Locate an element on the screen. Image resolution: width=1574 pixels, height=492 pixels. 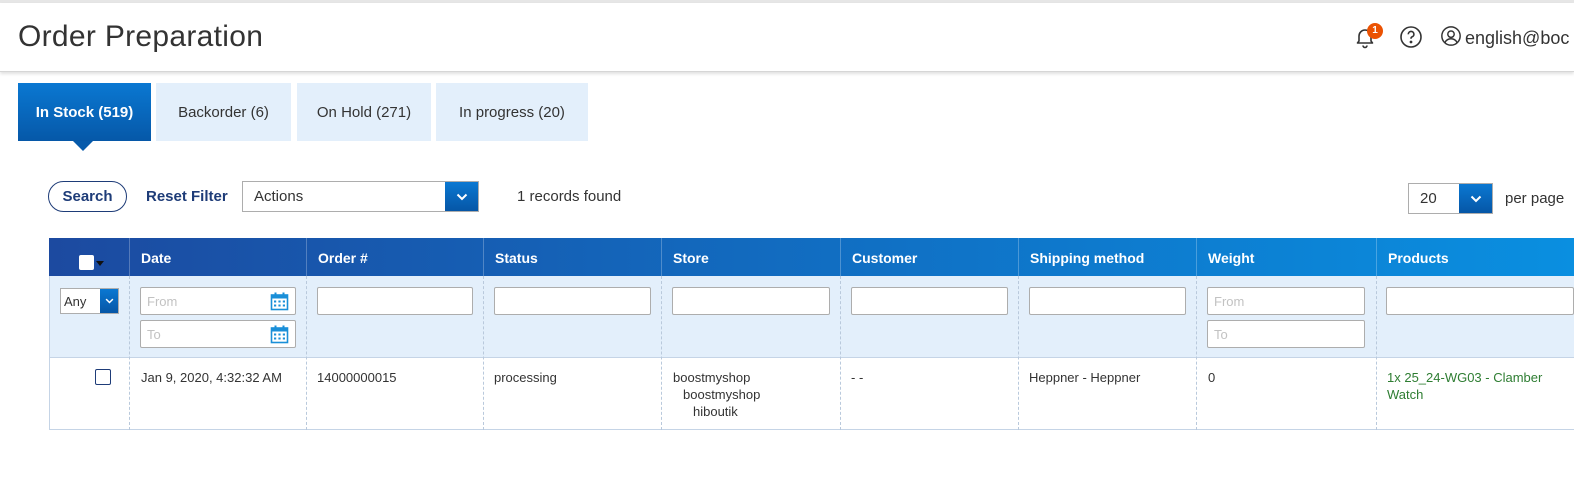
cell-customer: - - is located at coordinates (857, 377).